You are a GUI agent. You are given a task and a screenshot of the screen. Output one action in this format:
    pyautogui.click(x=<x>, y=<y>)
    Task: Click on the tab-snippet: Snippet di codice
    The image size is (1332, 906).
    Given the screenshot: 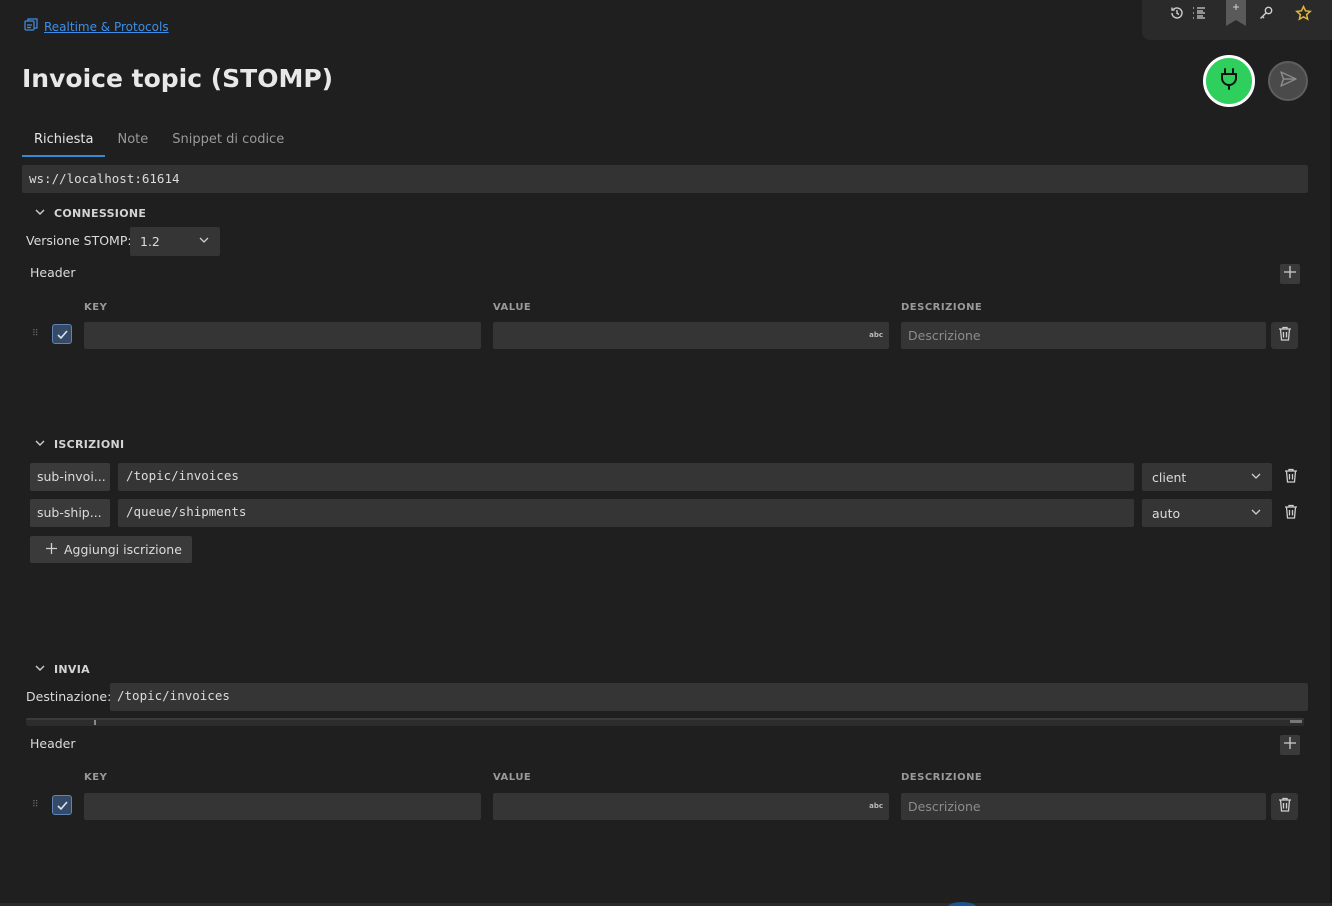 What is the action you would take?
    pyautogui.click(x=228, y=144)
    